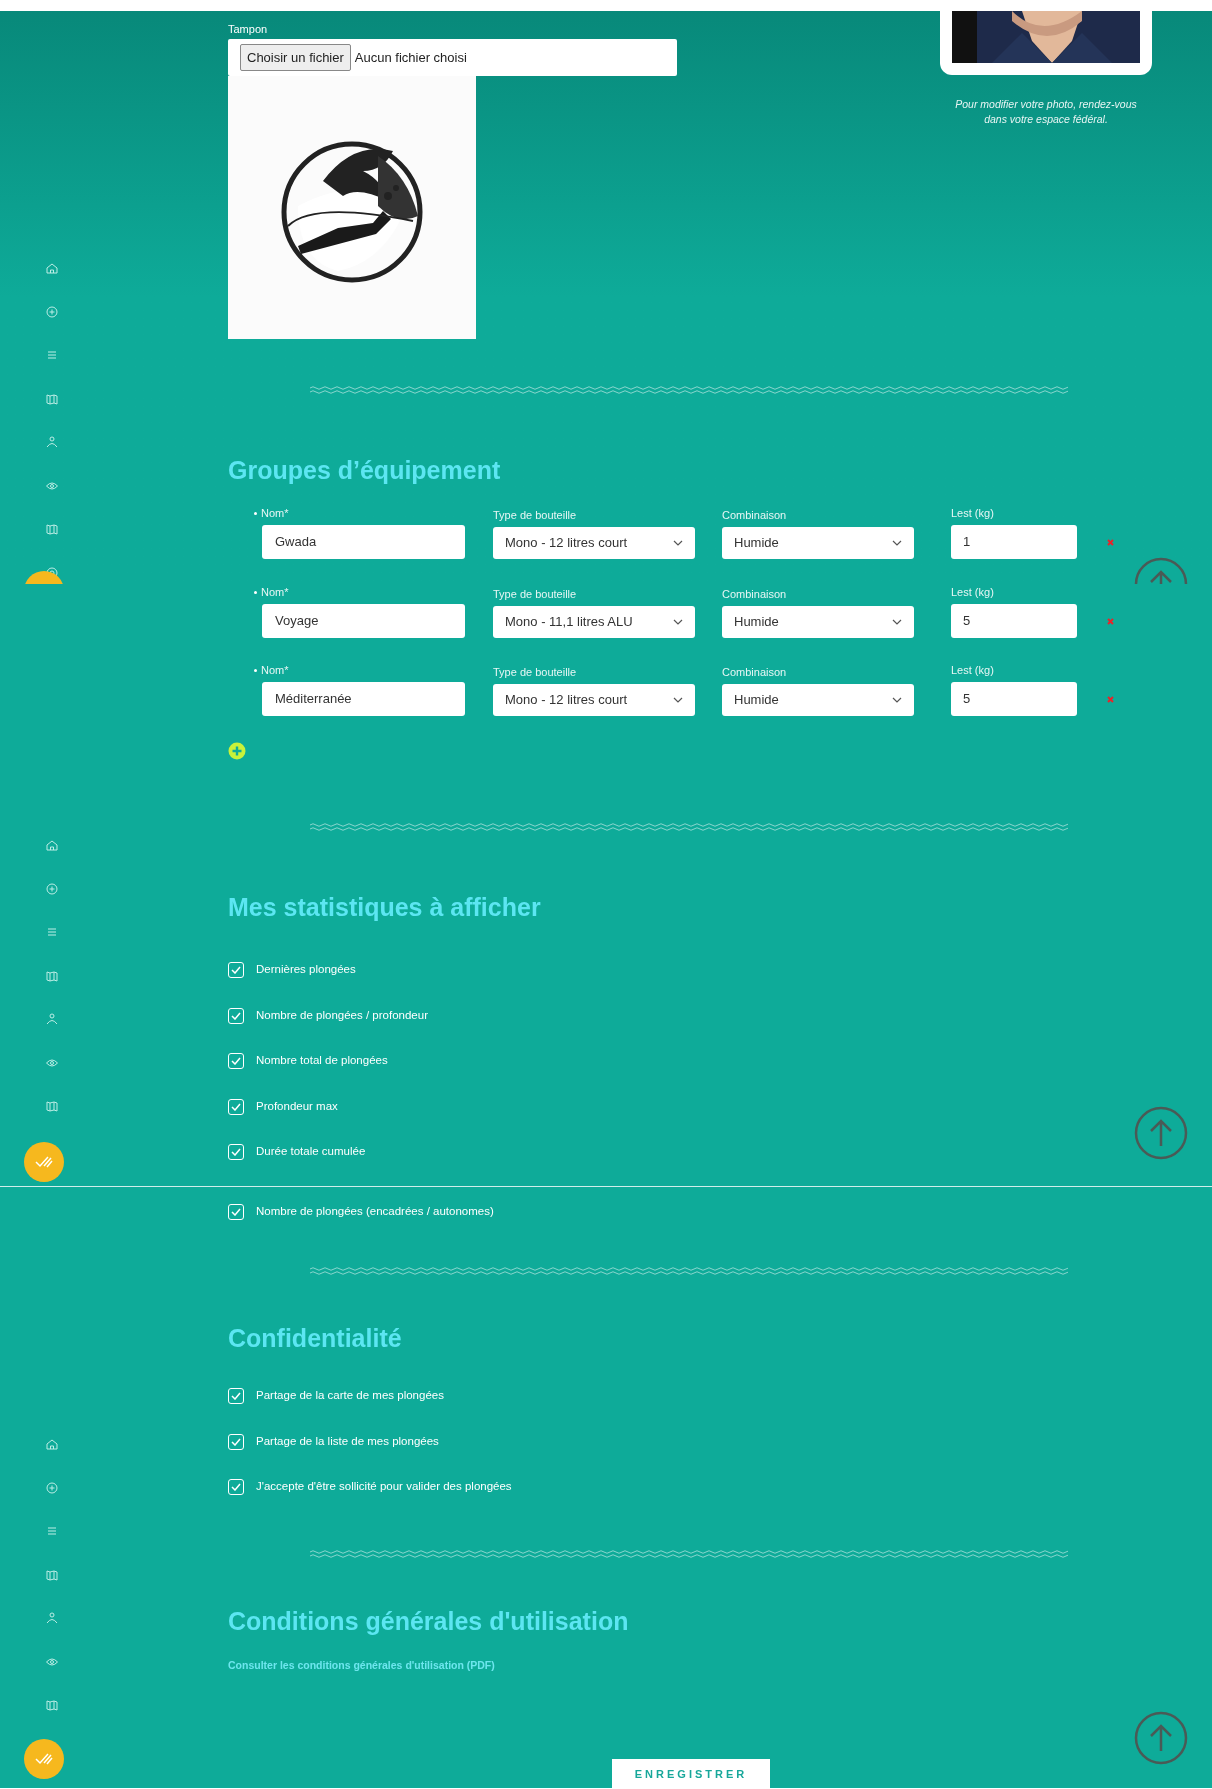 The image size is (1212, 1789). What do you see at coordinates (363, 542) in the screenshot?
I see `name-field: Gwada` at bounding box center [363, 542].